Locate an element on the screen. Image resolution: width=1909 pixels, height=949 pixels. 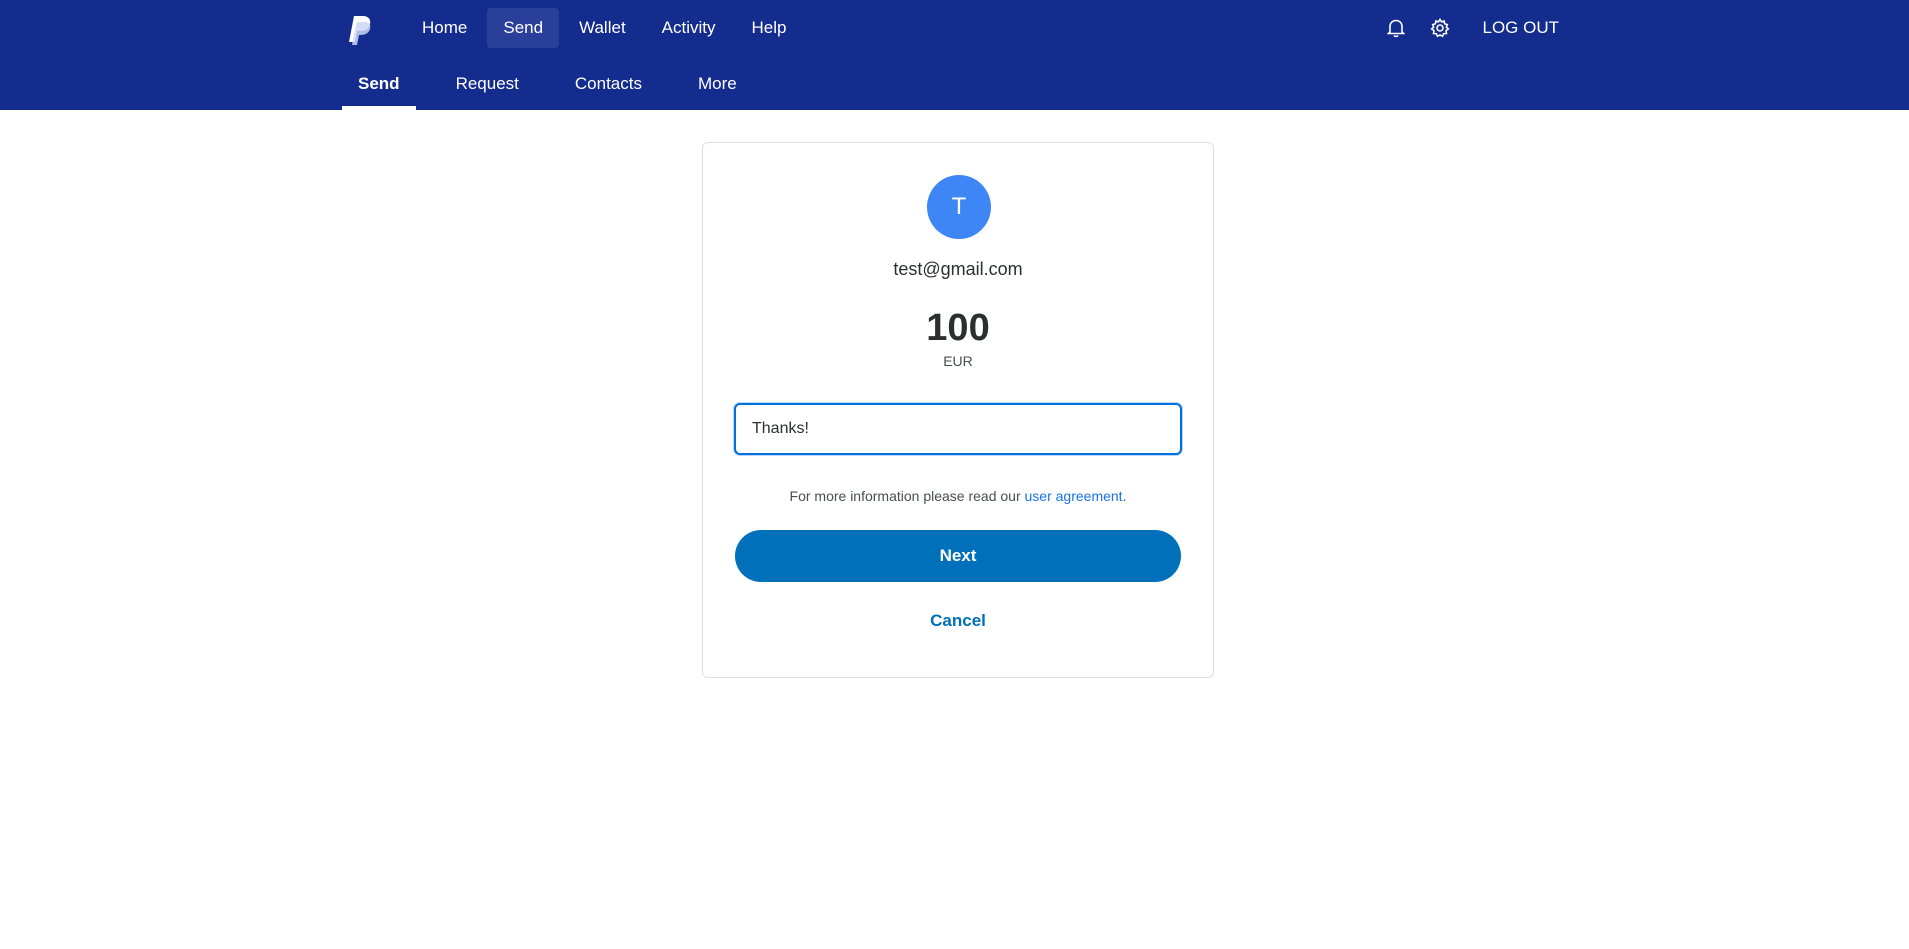
paypal-logo-icon is located at coordinates (359, 30).